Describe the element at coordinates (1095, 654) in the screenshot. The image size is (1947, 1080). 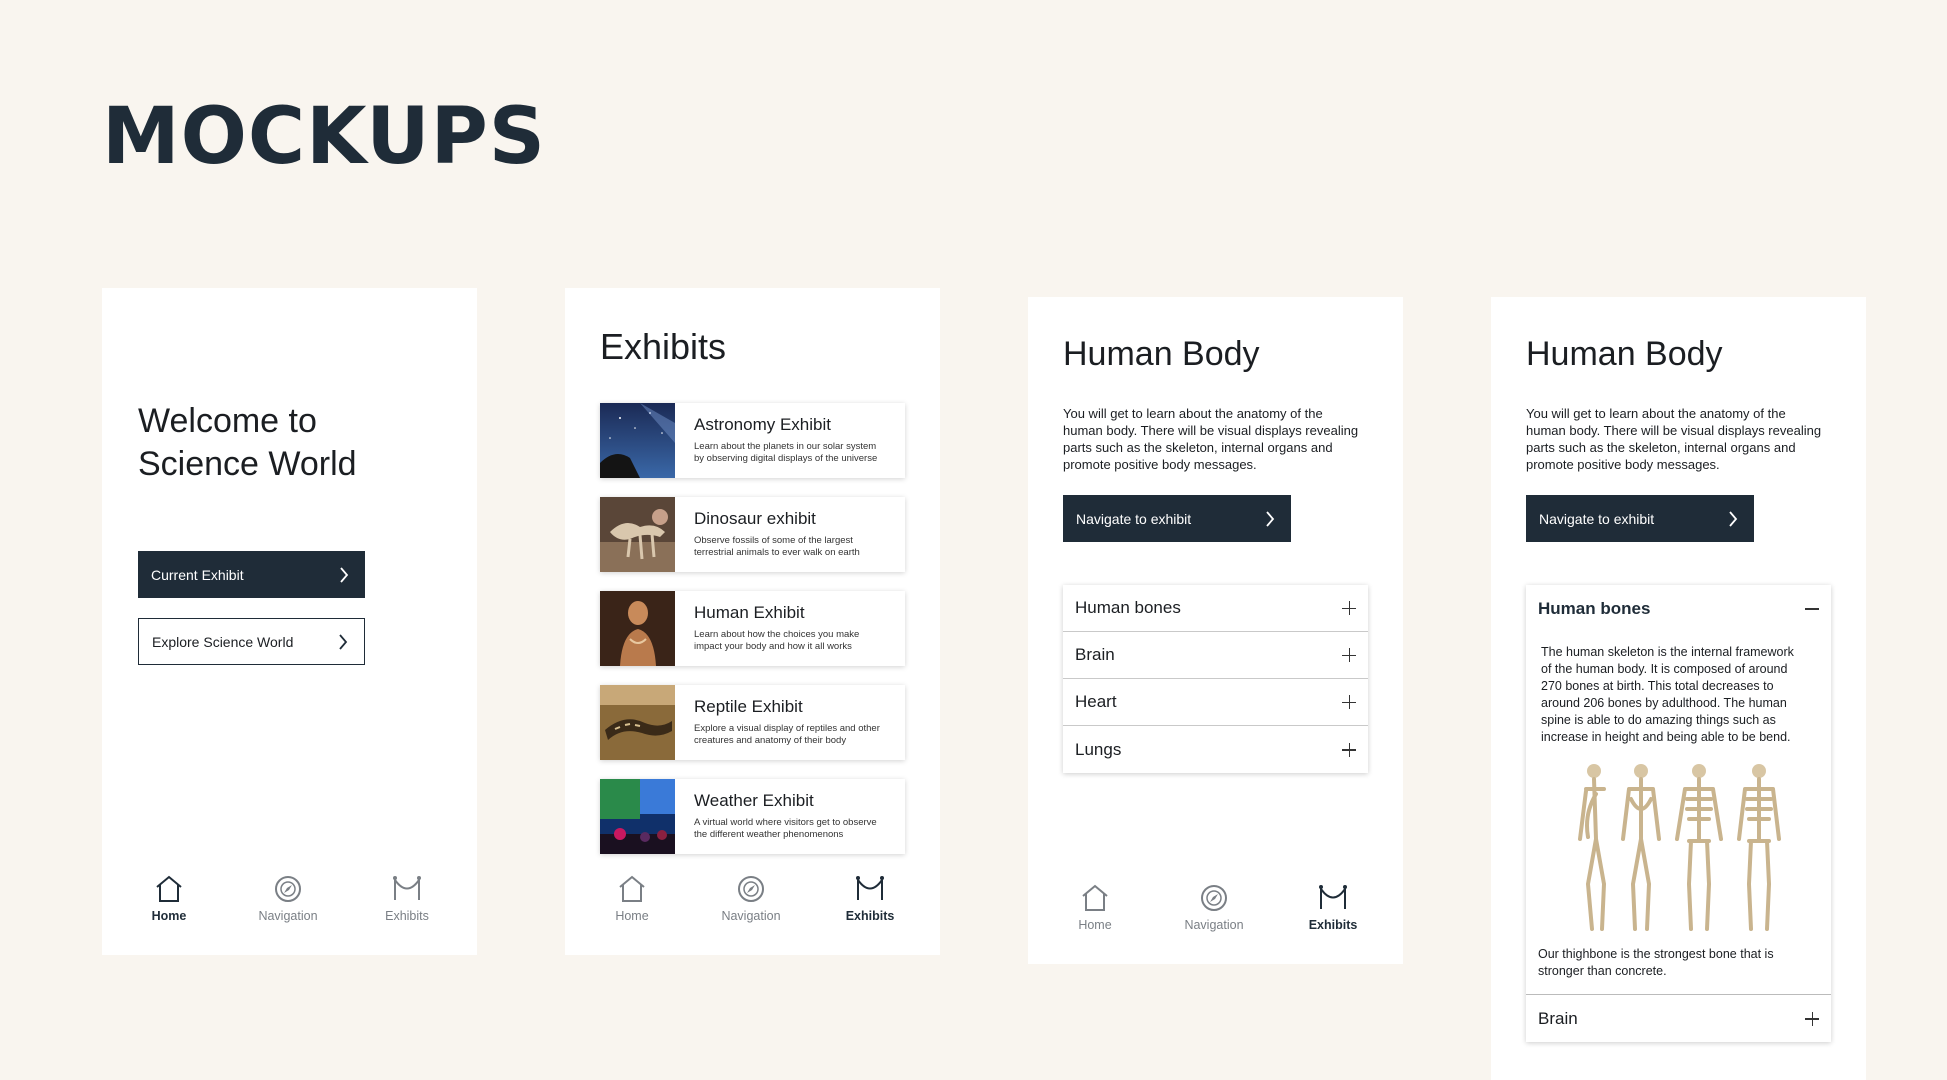
I see `accordion-label: Brain` at that location.